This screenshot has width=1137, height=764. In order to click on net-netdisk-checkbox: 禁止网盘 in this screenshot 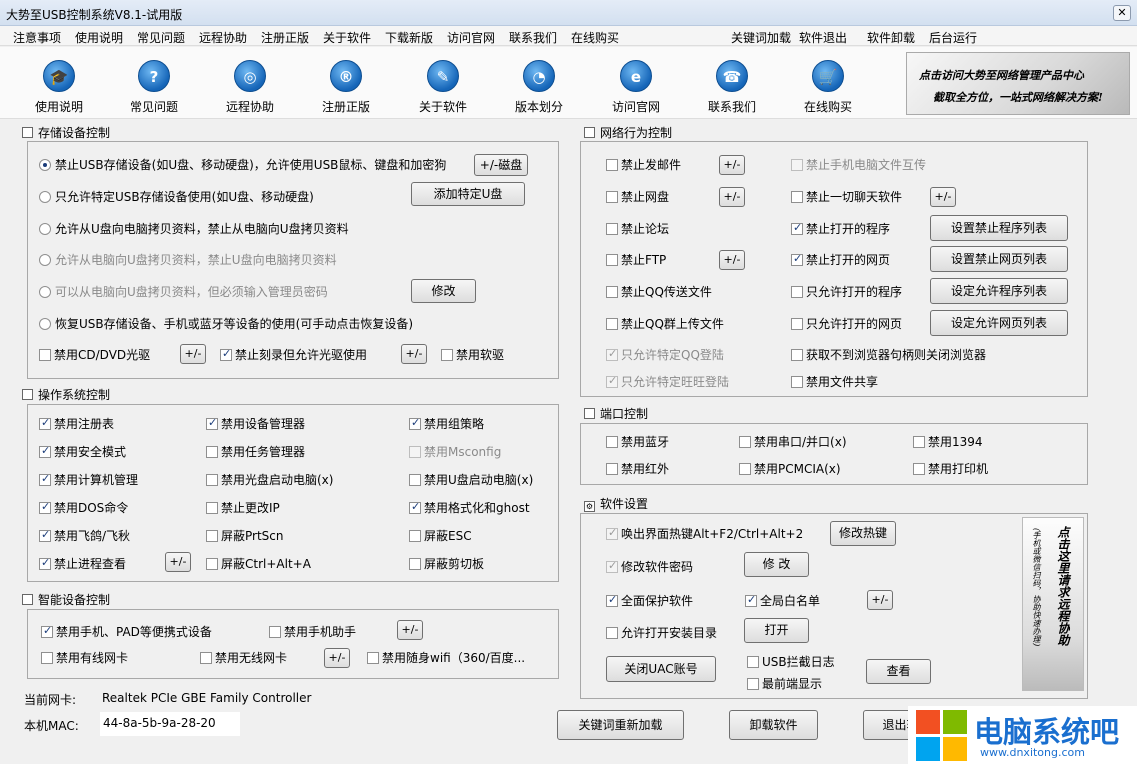, I will do `click(637, 197)`.